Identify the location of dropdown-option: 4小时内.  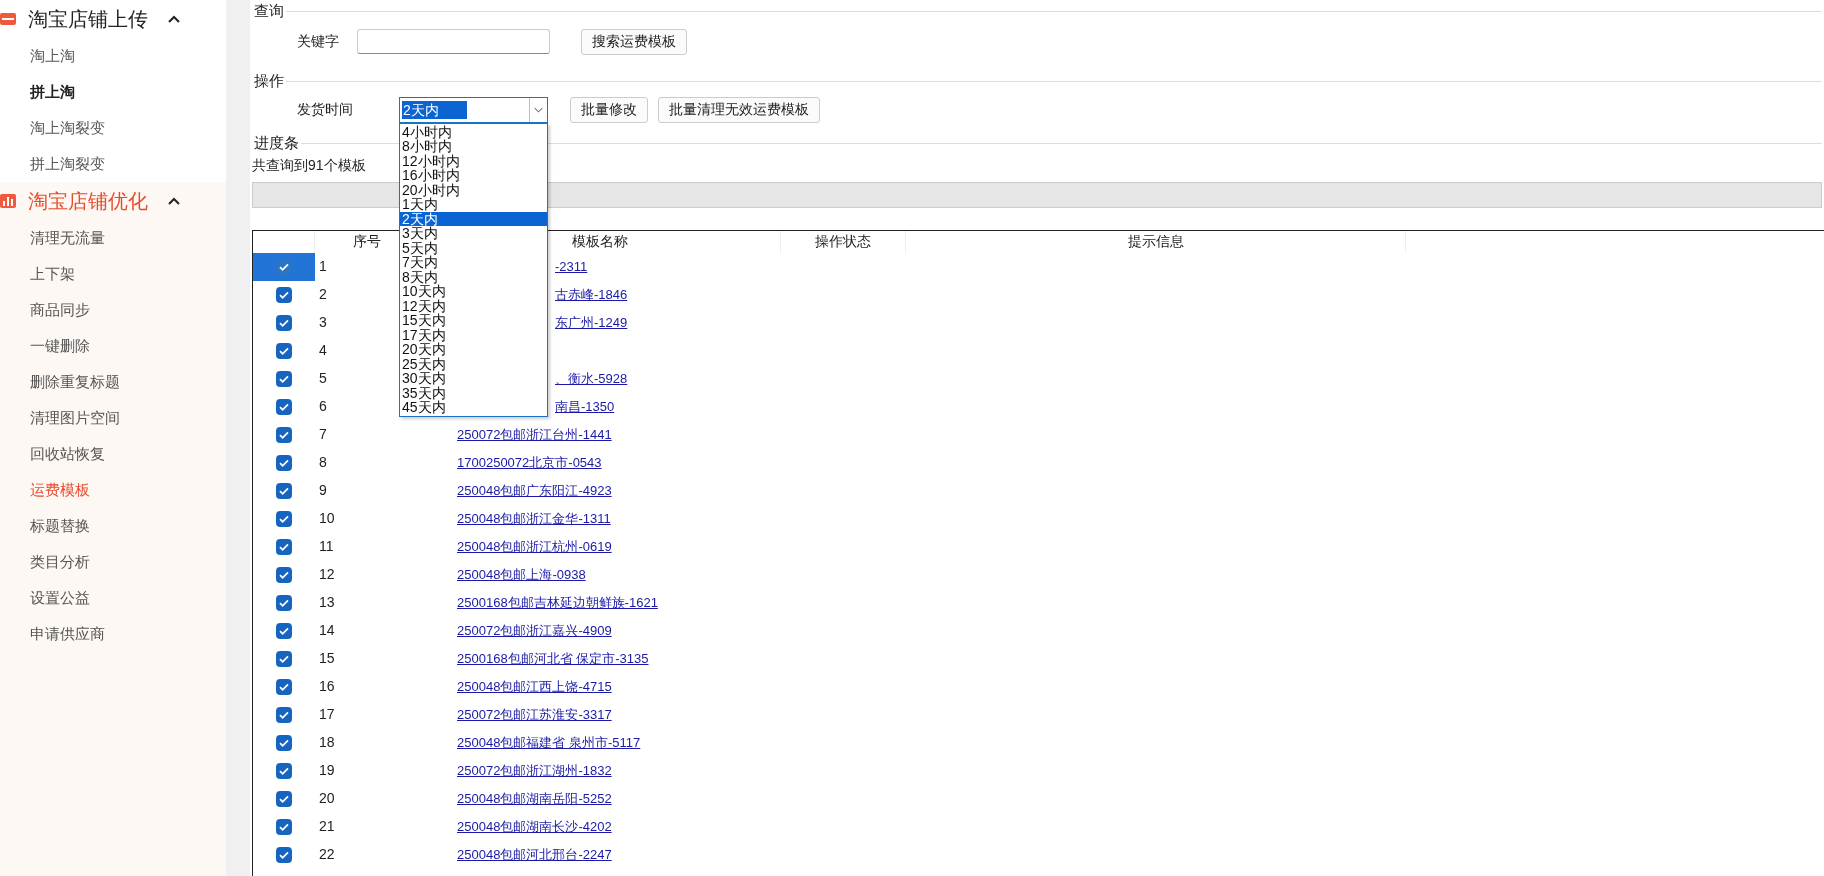
(473, 131).